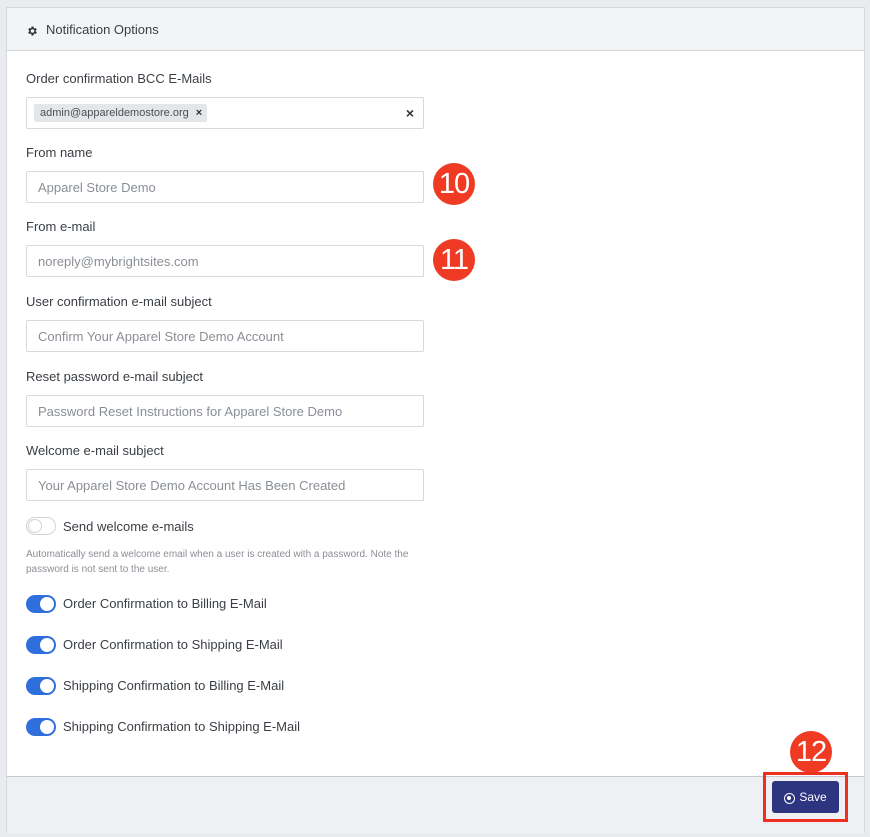 Image resolution: width=870 pixels, height=837 pixels. Describe the element at coordinates (119, 301) in the screenshot. I see `user-confirmation-subject-label: User confirmation e-mail subject` at that location.